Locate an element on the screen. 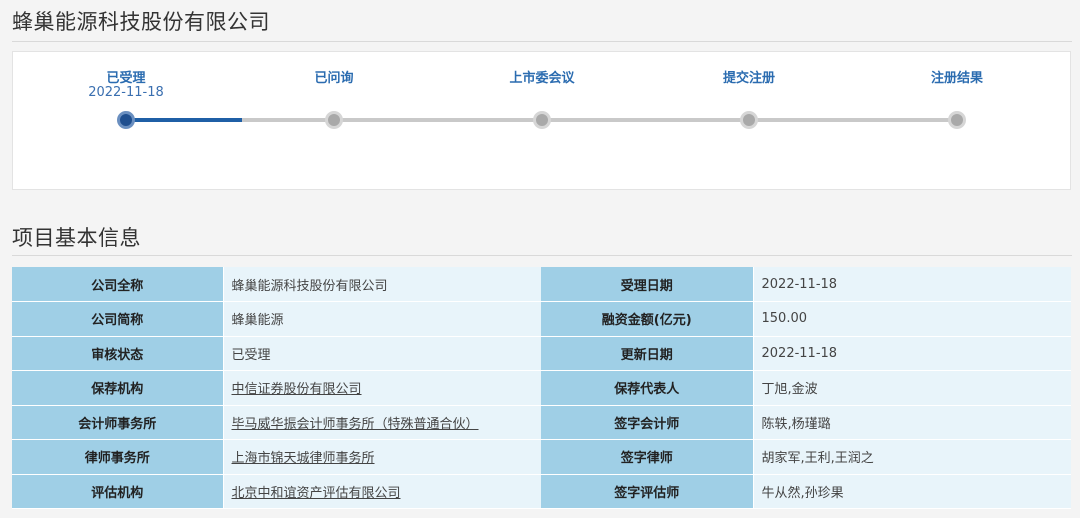  field-value: 北京中和谊资产评估有限公司 is located at coordinates (382, 491).